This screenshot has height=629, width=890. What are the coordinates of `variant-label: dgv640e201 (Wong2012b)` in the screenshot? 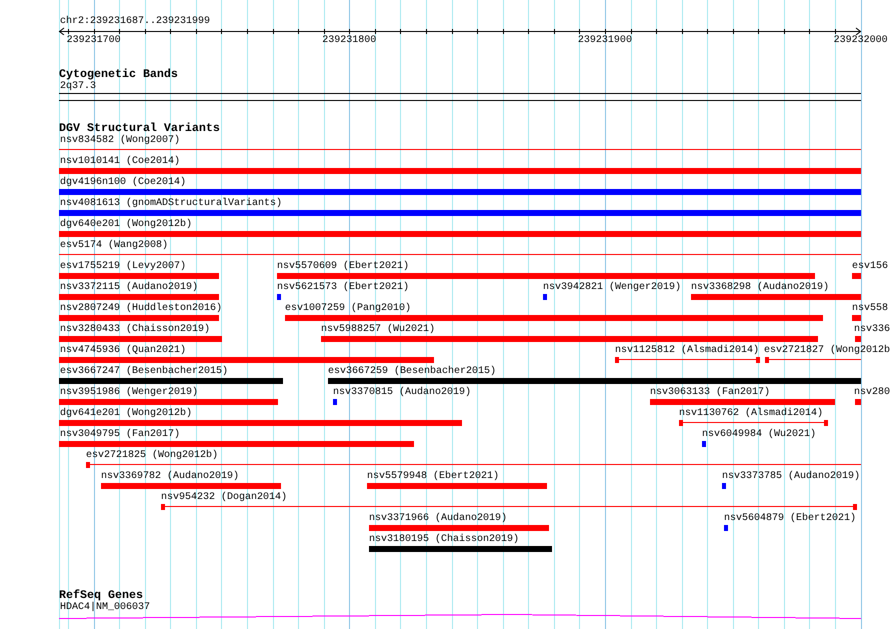 It's located at (126, 225).